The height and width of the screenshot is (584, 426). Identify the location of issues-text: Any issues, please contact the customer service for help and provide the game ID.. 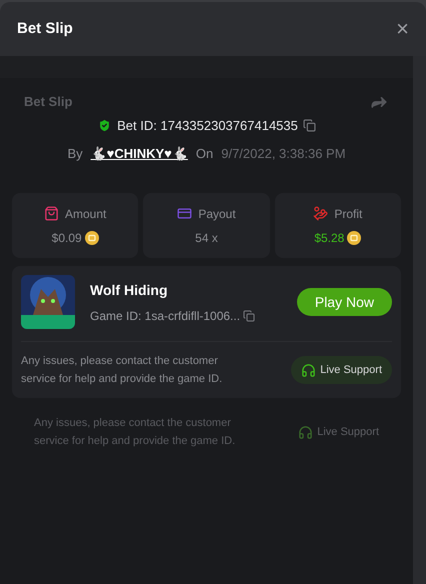
(122, 370).